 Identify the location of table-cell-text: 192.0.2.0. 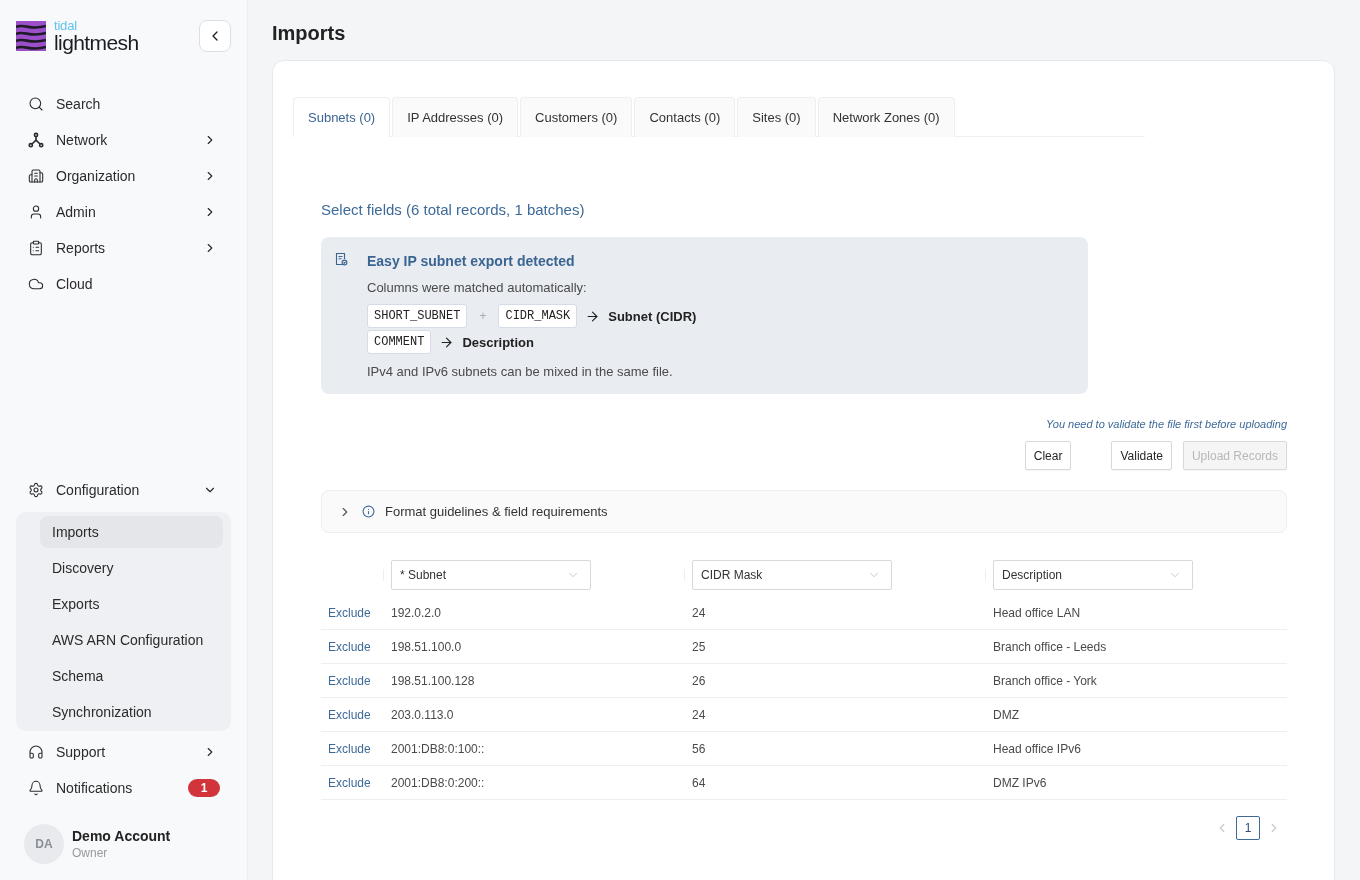
(416, 612).